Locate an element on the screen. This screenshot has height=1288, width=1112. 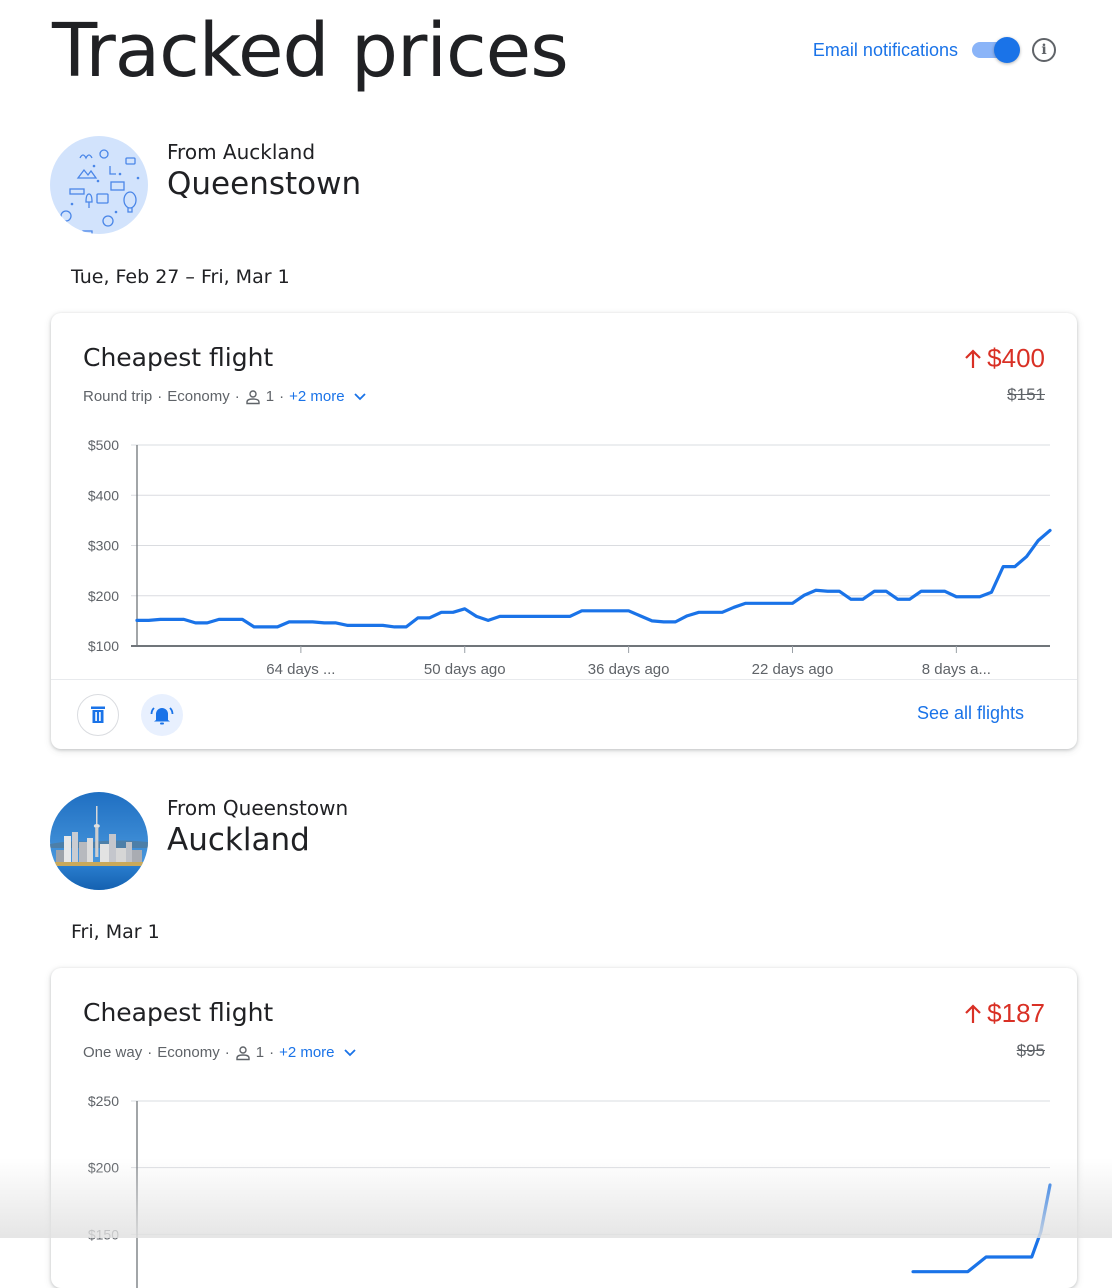
travel-dates: Fri, Mar 1 is located at coordinates (115, 932).